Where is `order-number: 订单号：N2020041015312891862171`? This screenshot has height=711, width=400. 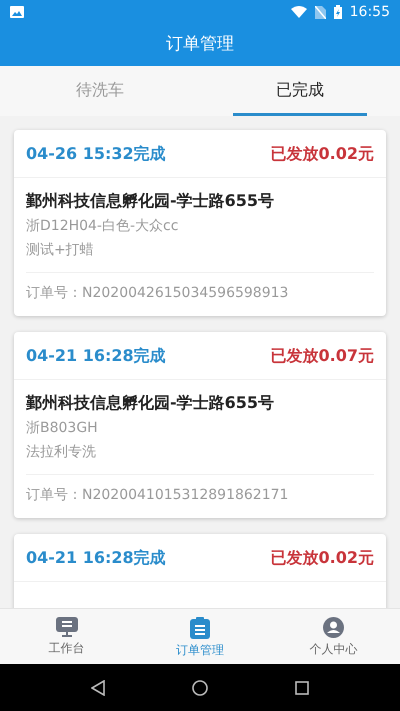 order-number: 订单号：N2020041015312891862171 is located at coordinates (200, 496).